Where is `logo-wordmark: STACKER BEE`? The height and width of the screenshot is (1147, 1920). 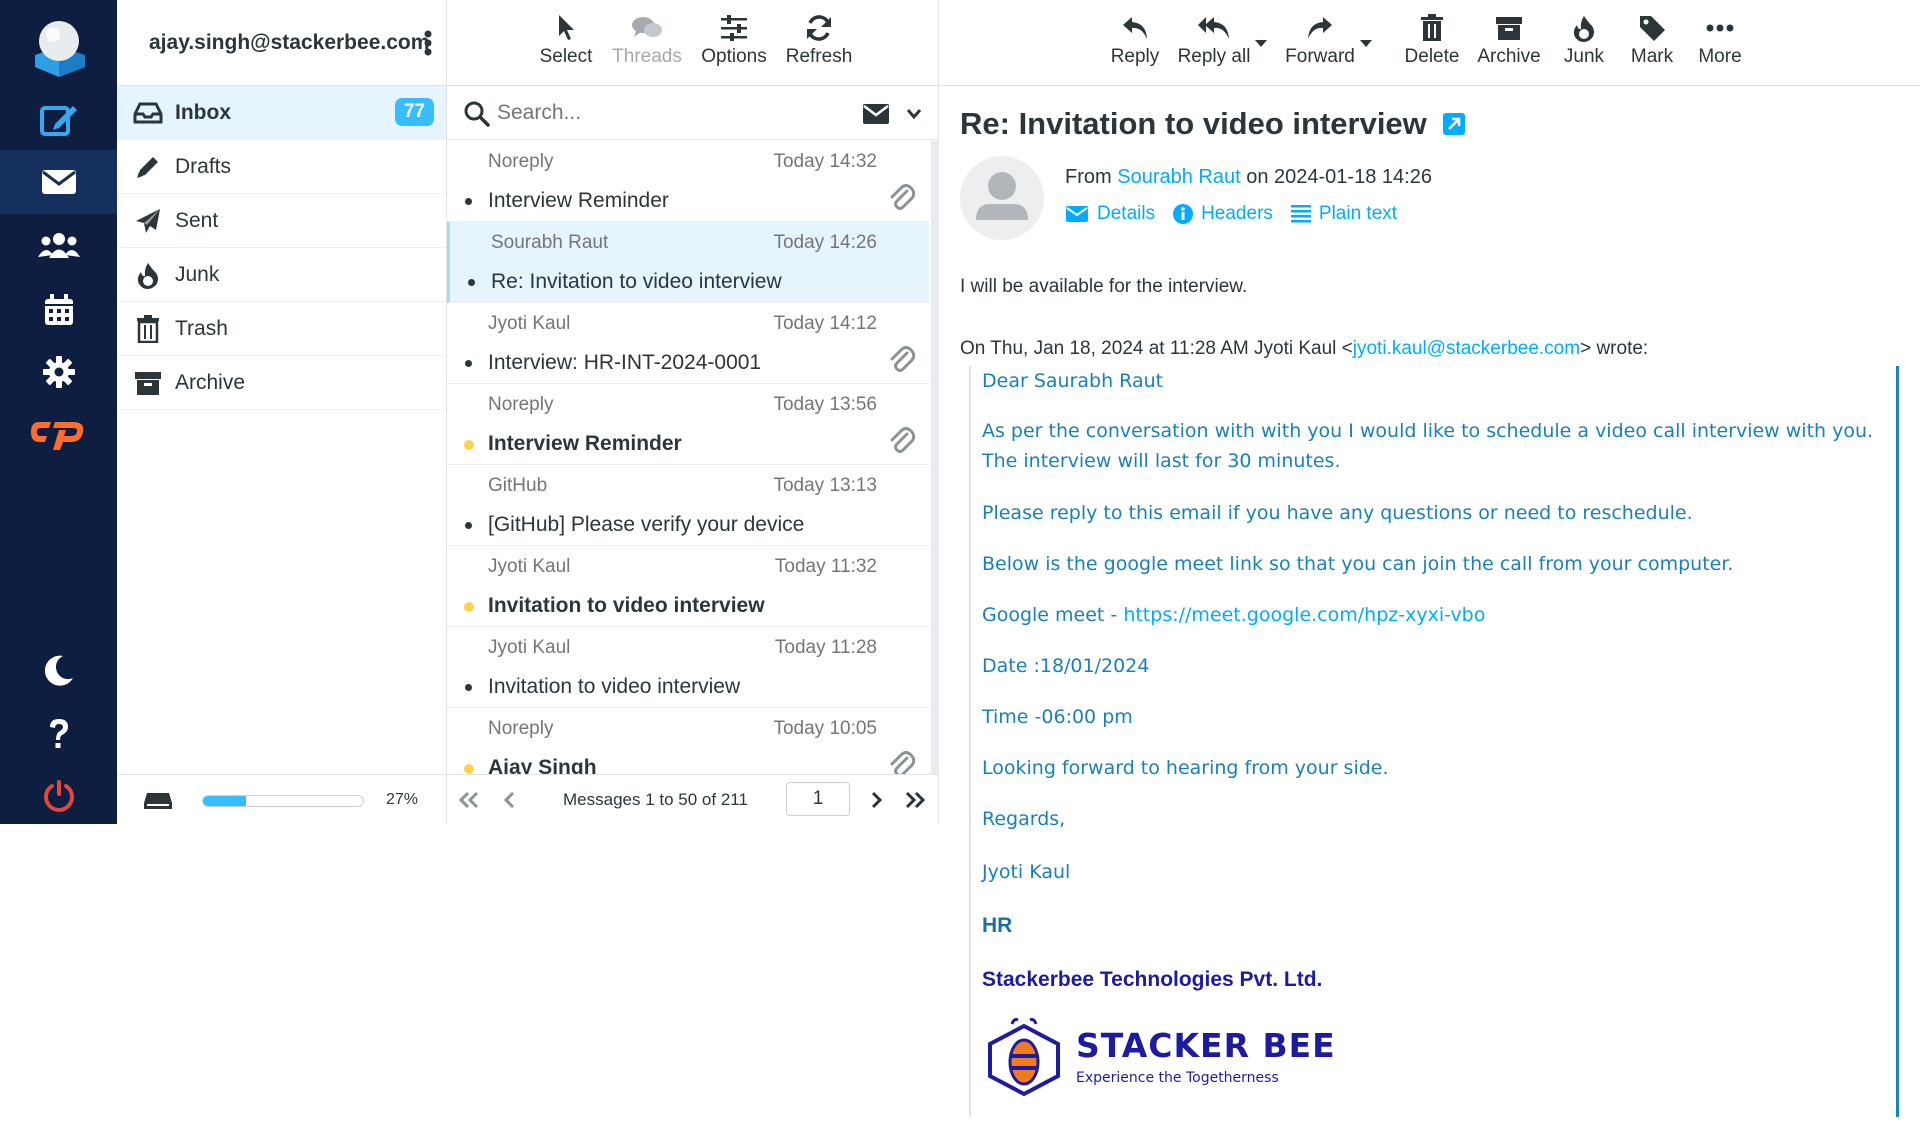
logo-wordmark: STACKER BEE is located at coordinates (1206, 1045).